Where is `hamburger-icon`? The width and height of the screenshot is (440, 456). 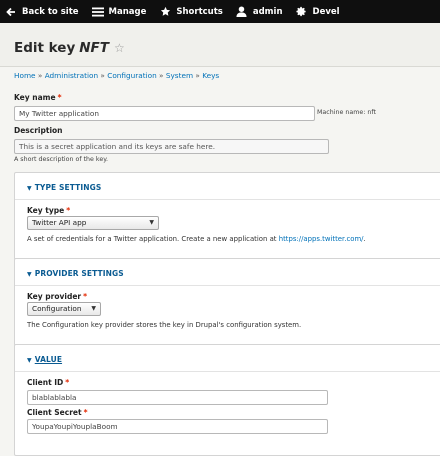
hamburger-icon is located at coordinates (98, 12).